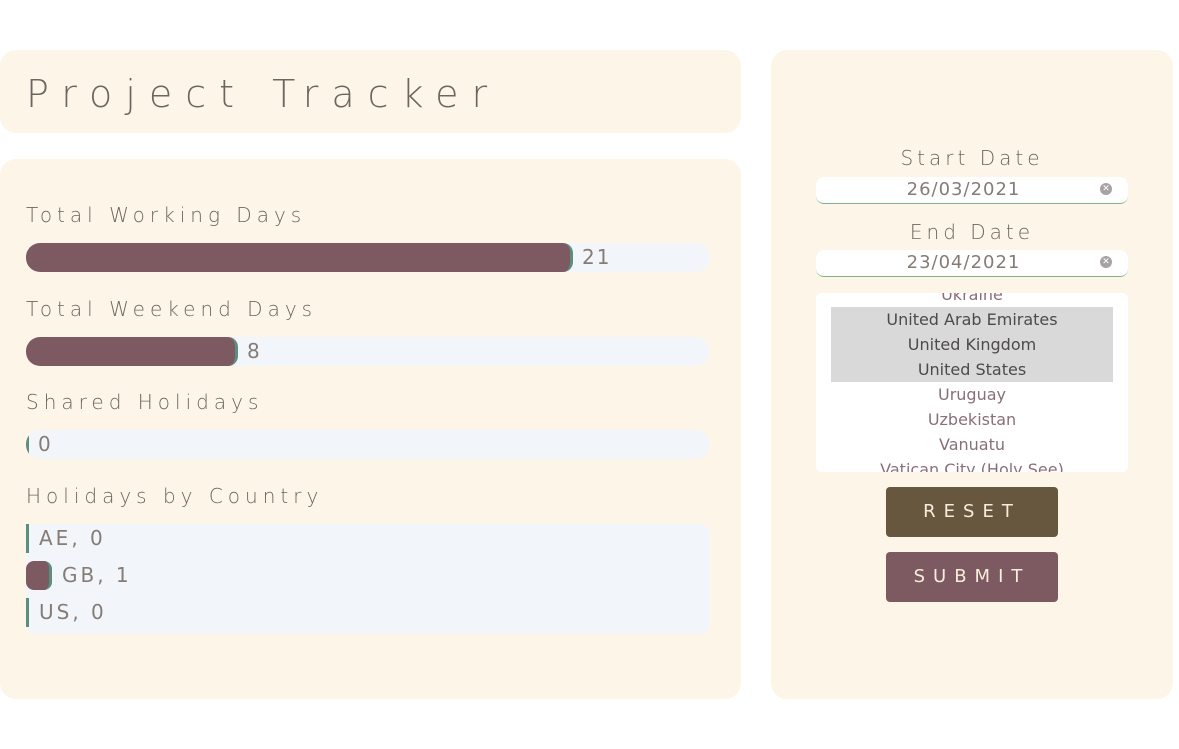 Image resolution: width=1179 pixels, height=749 pixels. Describe the element at coordinates (175, 496) in the screenshot. I see `holidays-by-country-label: Holidays by Country` at that location.